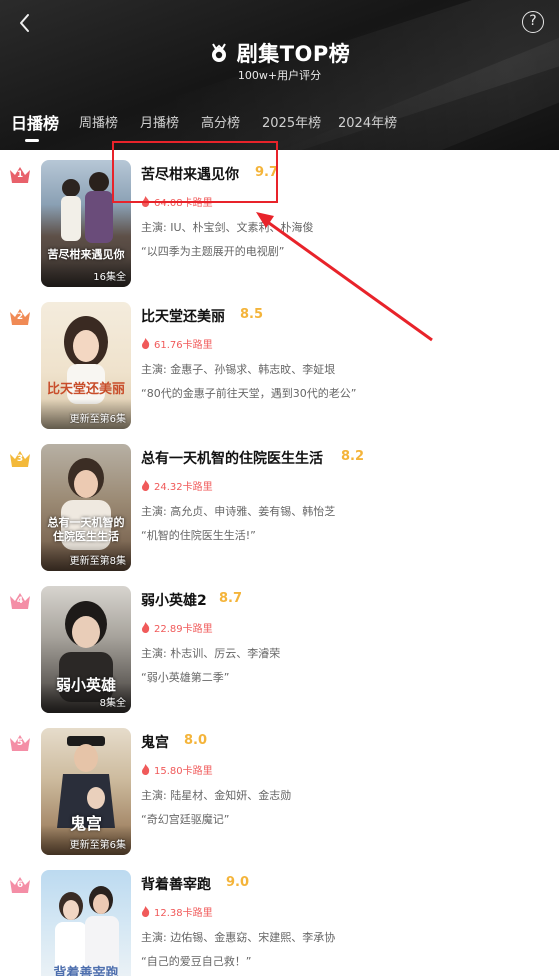 Image resolution: width=559 pixels, height=976 pixels. Describe the element at coordinates (185, 819) in the screenshot. I see `quote-text: “奇幻宫廷驱魔记”` at that location.